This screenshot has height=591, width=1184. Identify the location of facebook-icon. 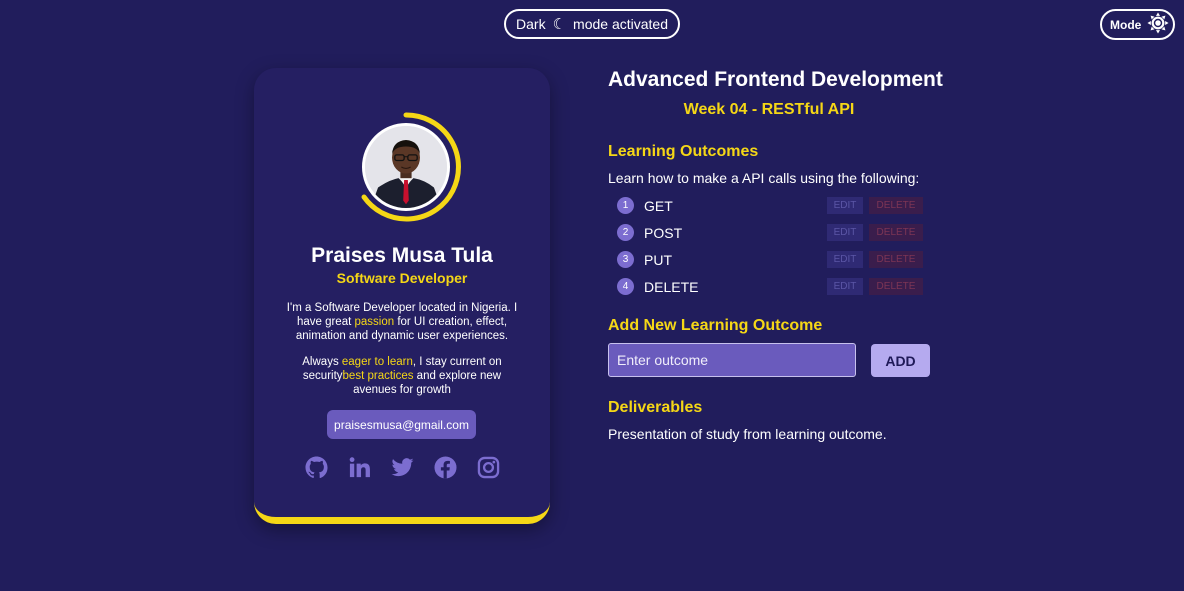
(445, 467).